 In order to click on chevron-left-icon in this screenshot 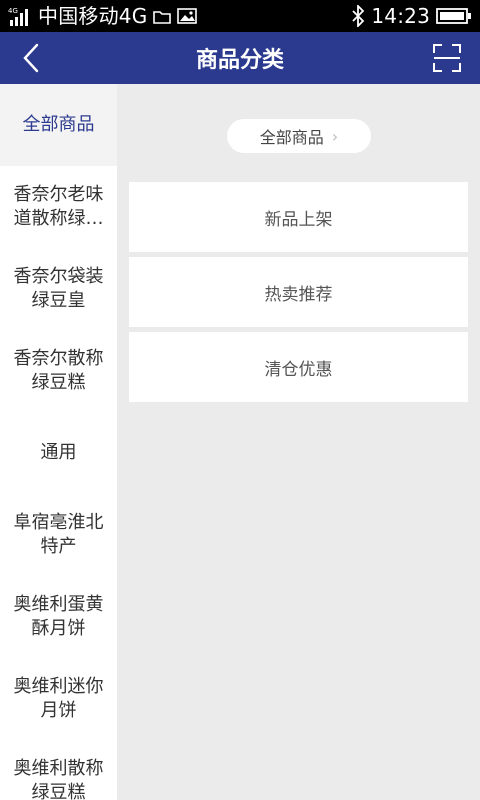, I will do `click(31, 58)`.